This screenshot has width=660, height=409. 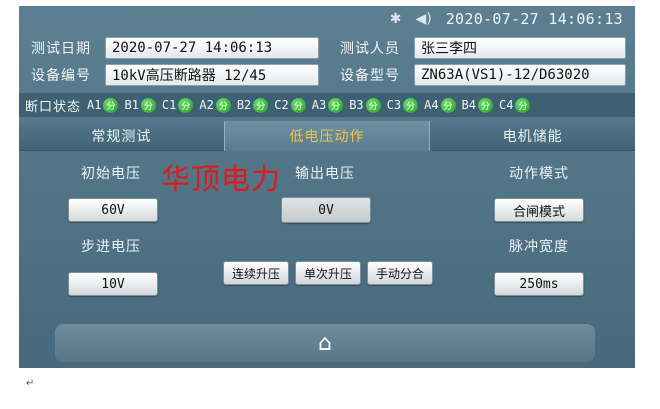 What do you see at coordinates (328, 273) in the screenshot?
I see `single-boost-button: 单次升压` at bounding box center [328, 273].